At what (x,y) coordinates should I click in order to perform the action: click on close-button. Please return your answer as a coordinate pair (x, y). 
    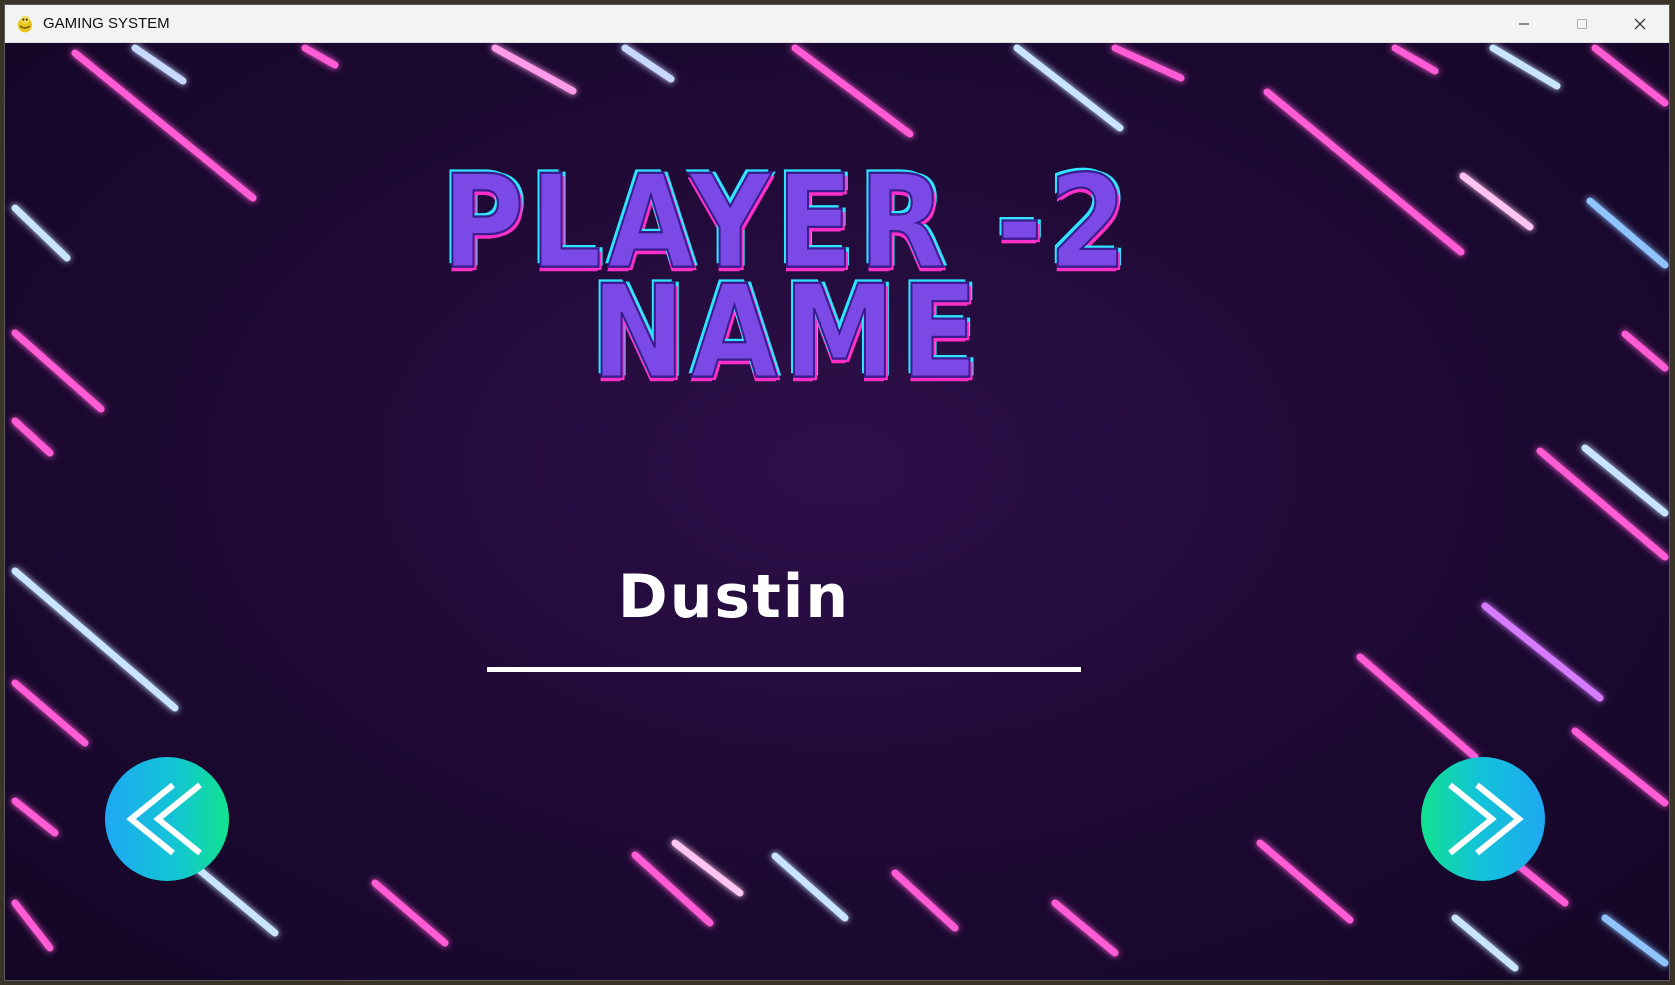
    Looking at the image, I should click on (1640, 24).